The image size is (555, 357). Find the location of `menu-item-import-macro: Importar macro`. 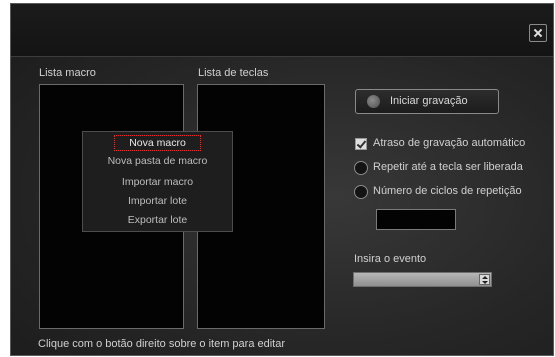

menu-item-import-macro: Importar macro is located at coordinates (157, 182).